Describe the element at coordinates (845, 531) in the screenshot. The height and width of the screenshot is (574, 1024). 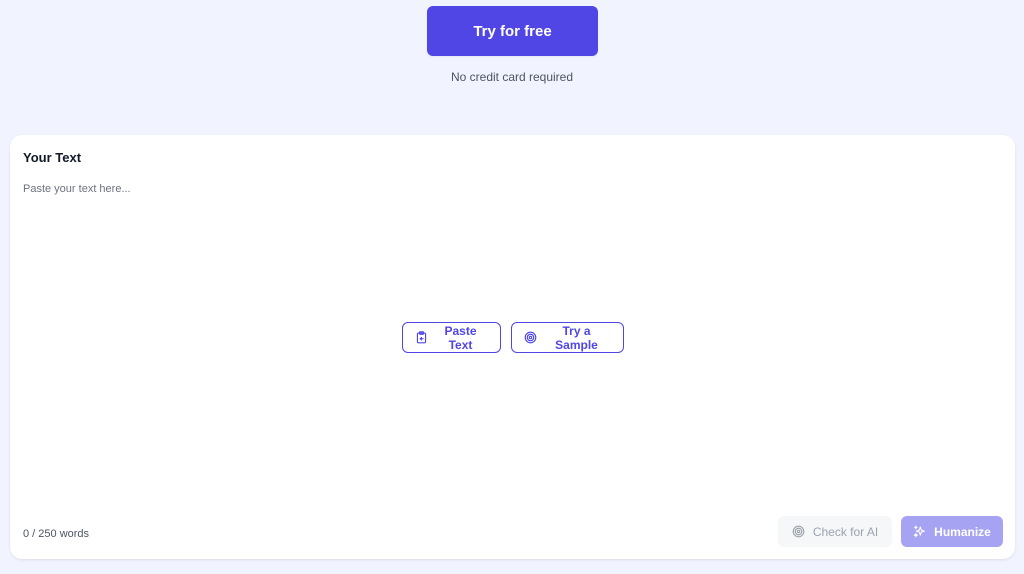
I see `check-for-ai-label: Check for AI` at that location.